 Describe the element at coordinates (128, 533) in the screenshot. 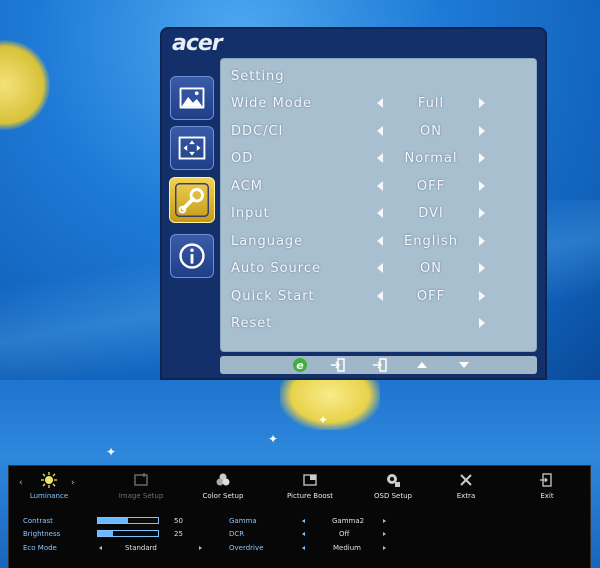

I see `brightness-slider` at that location.